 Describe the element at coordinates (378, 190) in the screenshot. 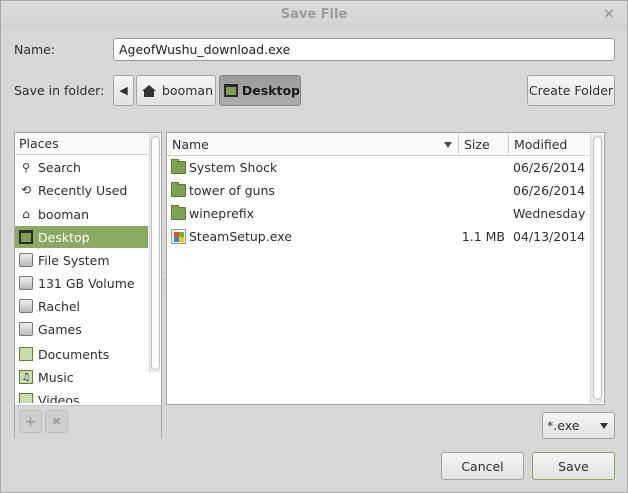

I see `file-row: tower of guns 06/26/2014` at that location.